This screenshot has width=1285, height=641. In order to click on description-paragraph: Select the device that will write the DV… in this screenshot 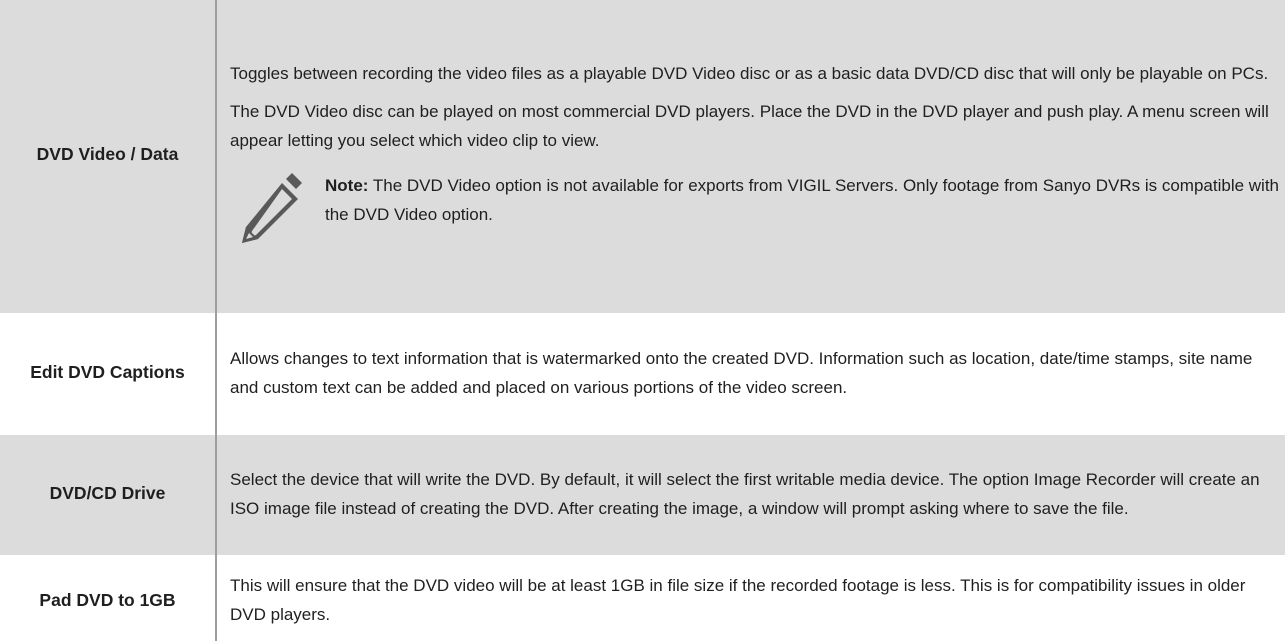, I will do `click(745, 493)`.